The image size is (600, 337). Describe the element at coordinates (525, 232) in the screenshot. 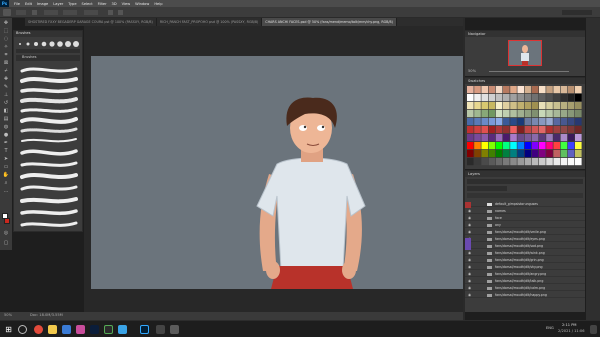

I see `layer-row: ◉ fans/dorsal/mouth/dlt/smile.png` at that location.